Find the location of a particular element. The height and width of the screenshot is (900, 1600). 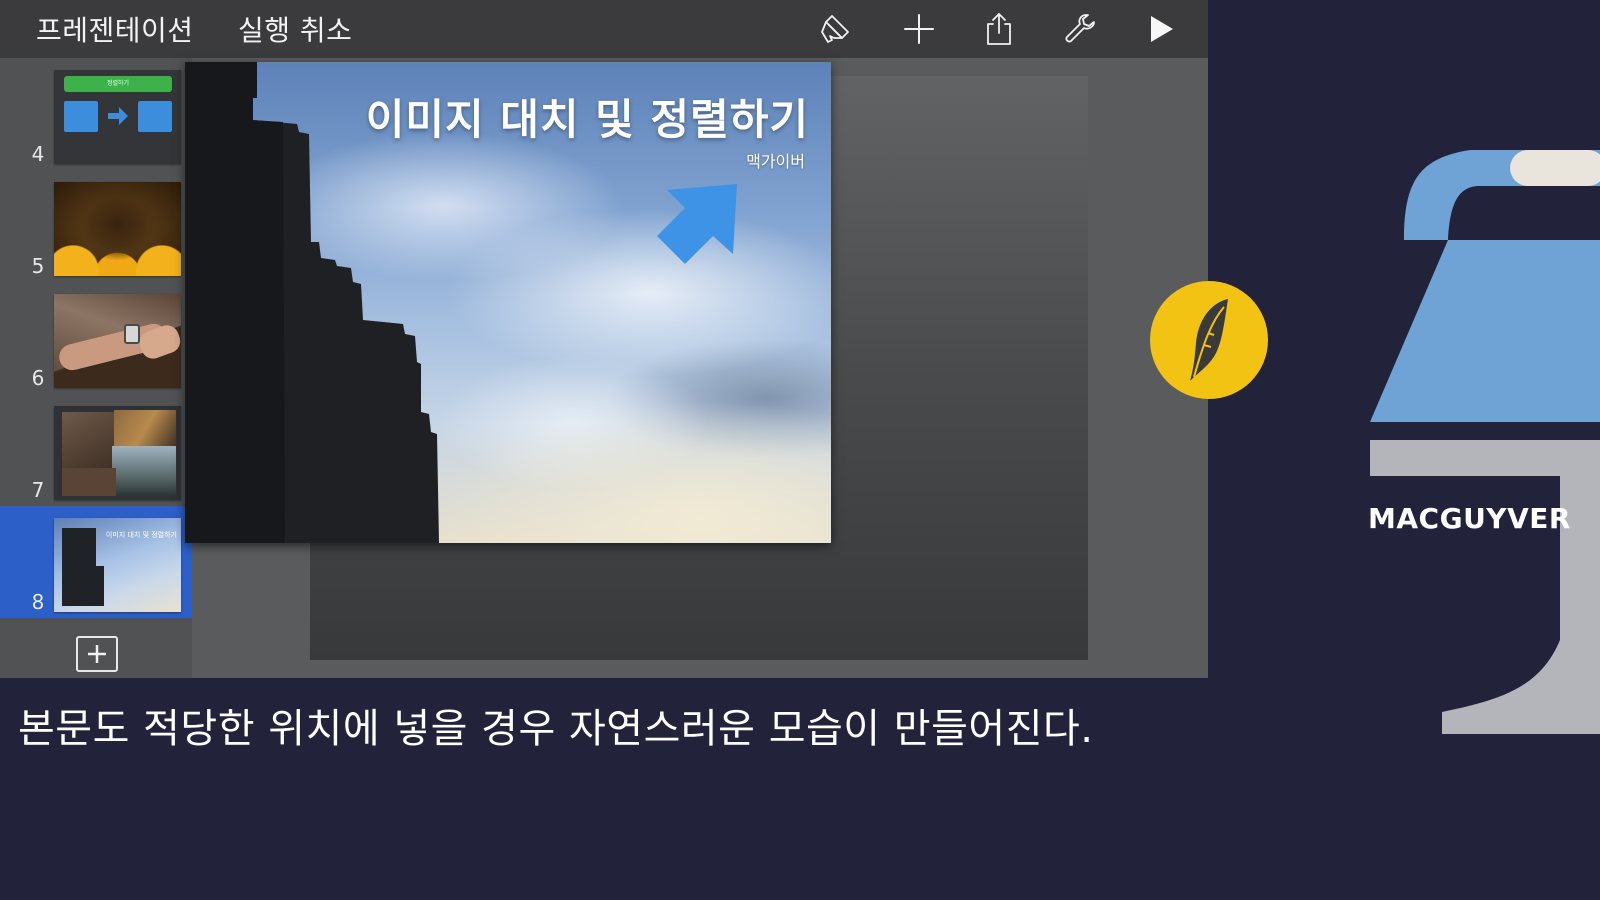

format-brush-icon is located at coordinates (835, 29).